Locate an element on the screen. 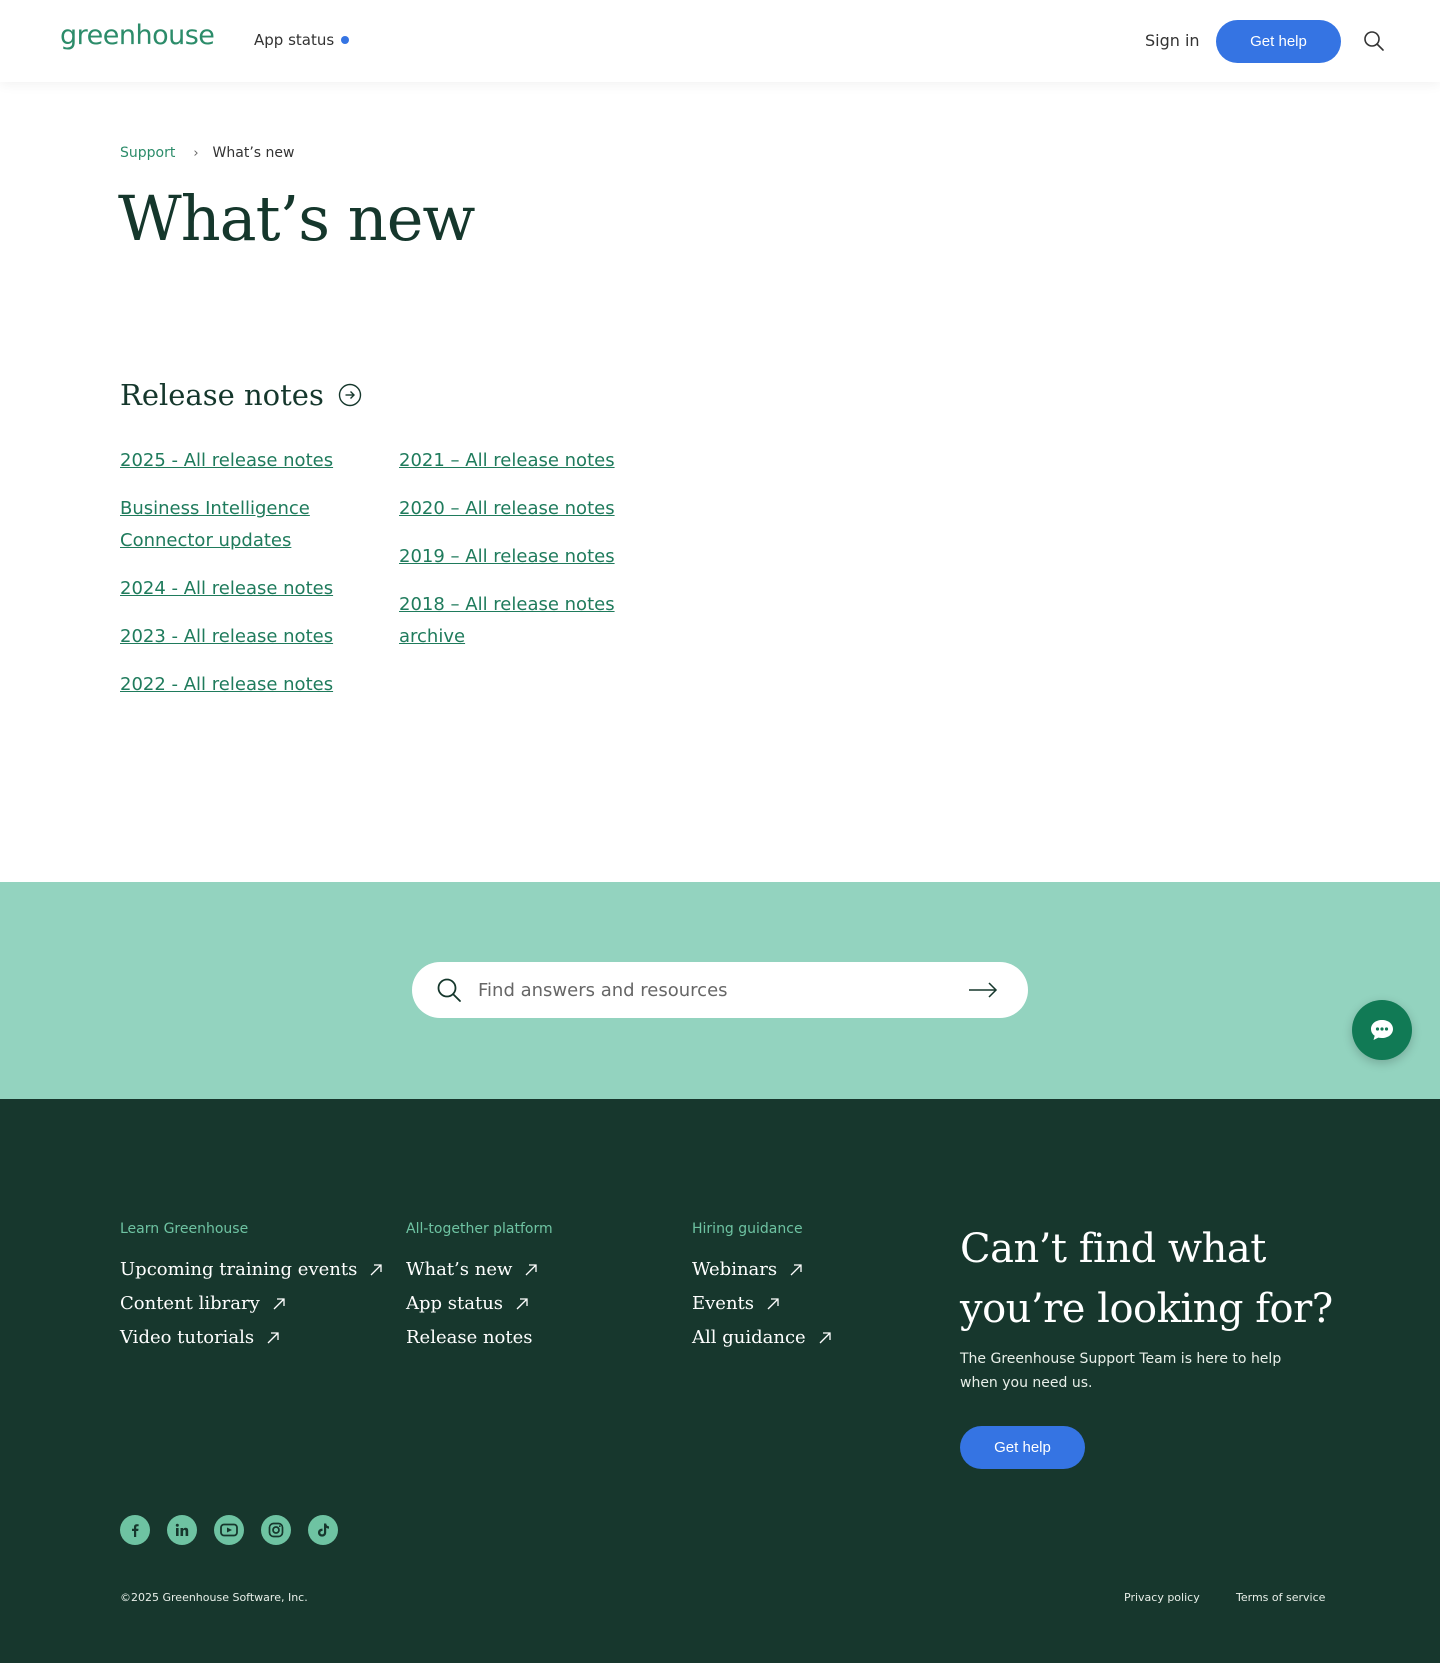 This screenshot has width=1440, height=1663. footer-get-help-button: Get help is located at coordinates (1022, 1447).